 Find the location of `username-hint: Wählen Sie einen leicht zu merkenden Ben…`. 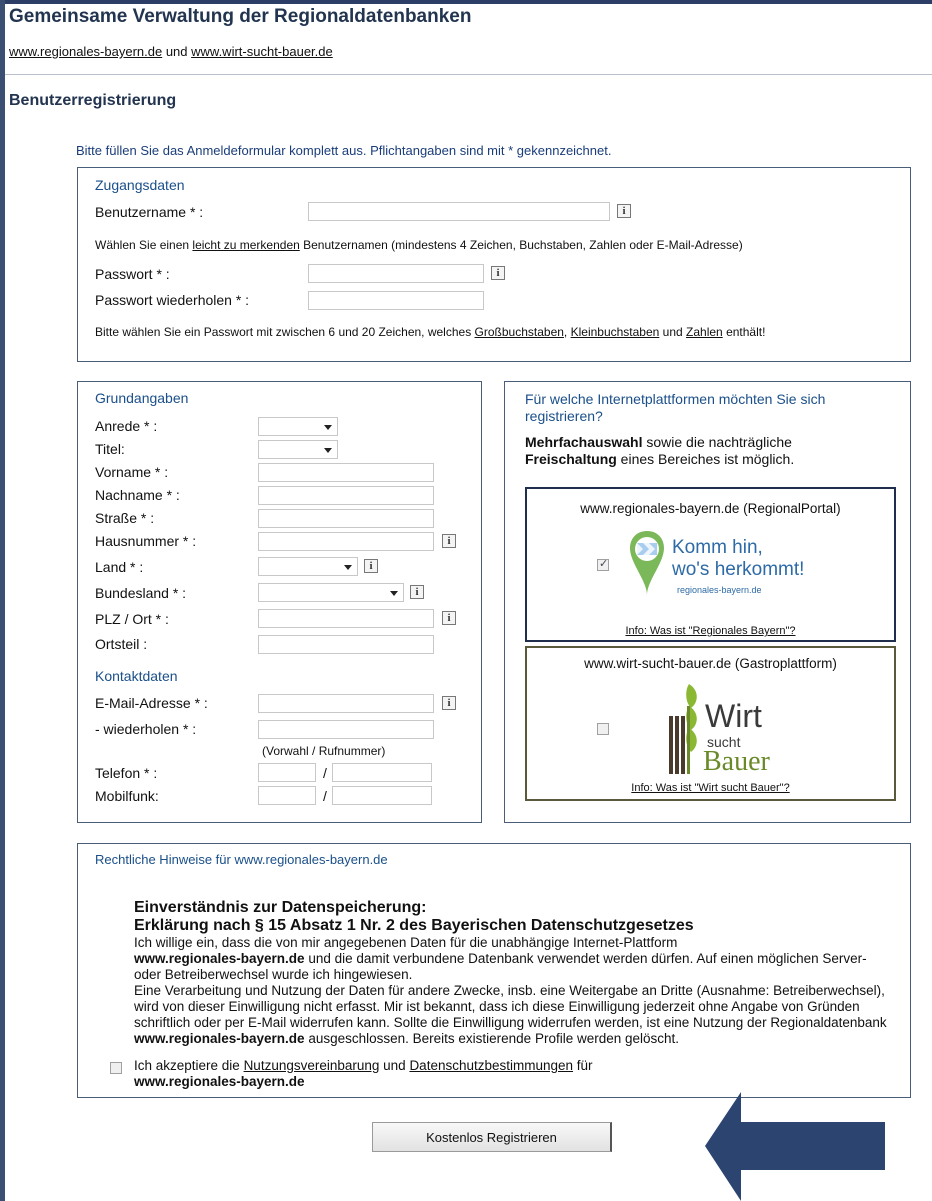

username-hint: Wählen Sie einen leicht zu merkenden Ben… is located at coordinates (419, 245).